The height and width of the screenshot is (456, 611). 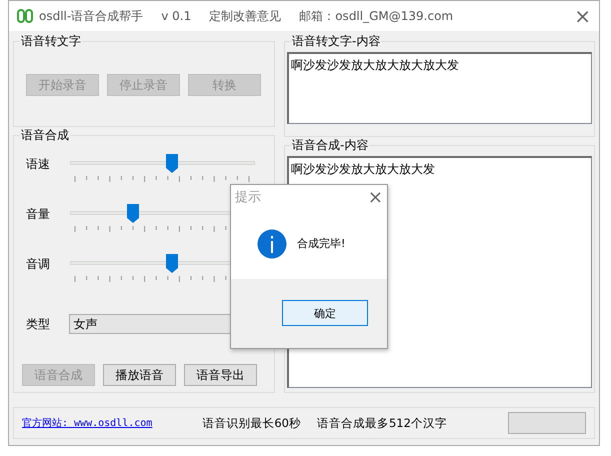 I want to click on dialog-title: 提示, so click(x=248, y=197).